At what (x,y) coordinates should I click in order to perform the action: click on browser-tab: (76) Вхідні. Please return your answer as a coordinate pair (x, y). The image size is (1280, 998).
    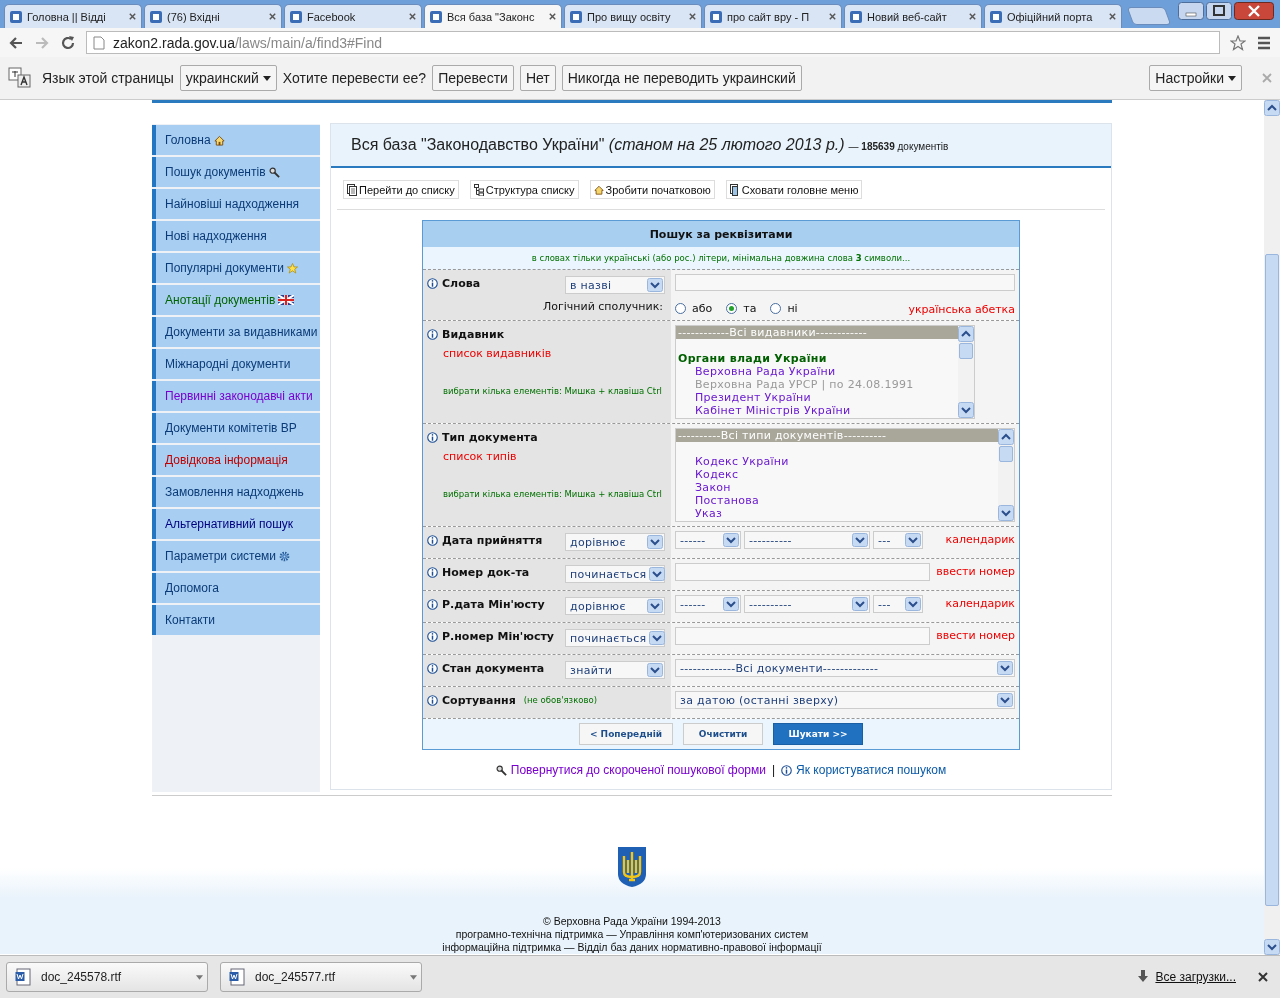
    Looking at the image, I should click on (213, 16).